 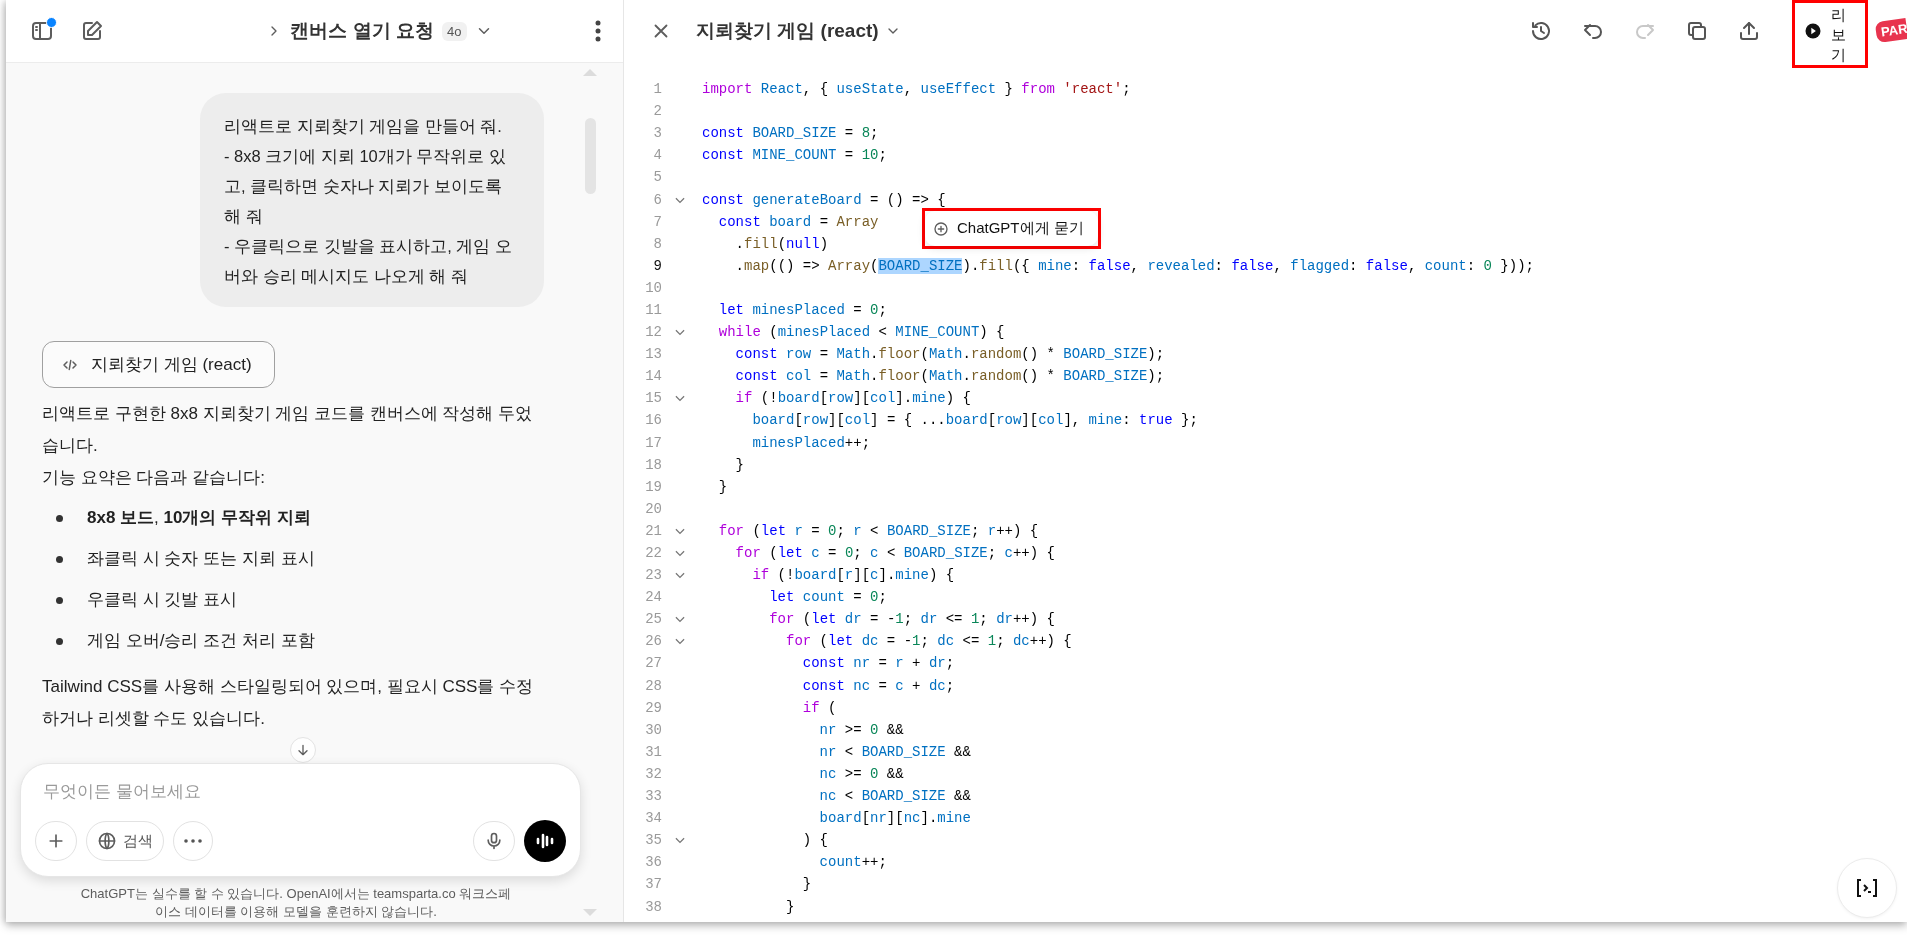 I want to click on code-line: nr >= 0 &&, so click(x=861, y=729).